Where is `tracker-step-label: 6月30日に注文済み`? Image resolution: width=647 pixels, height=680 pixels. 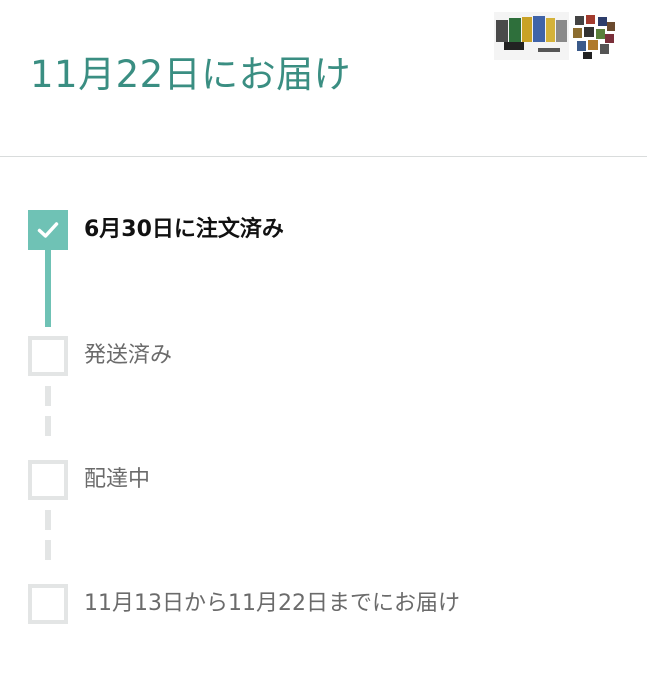 tracker-step-label: 6月30日に注文済み is located at coordinates (184, 229).